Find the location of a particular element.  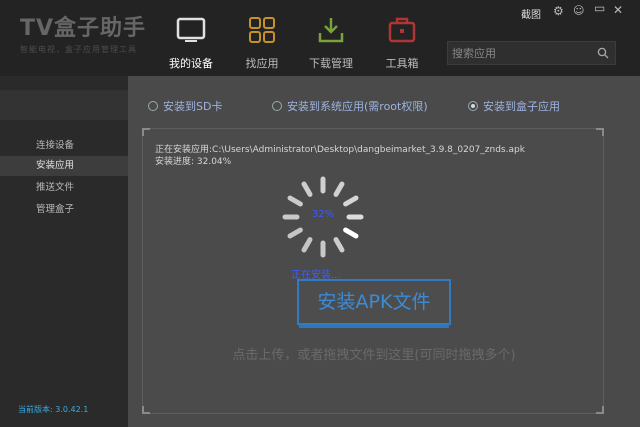

install-apk-button: 安装APK文件 is located at coordinates (374, 303).